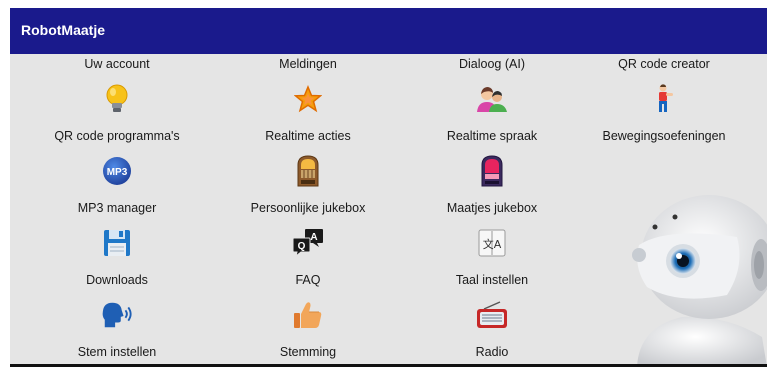  Describe the element at coordinates (492, 208) in the screenshot. I see `menu-item-label: Maatjes jukebox` at that location.